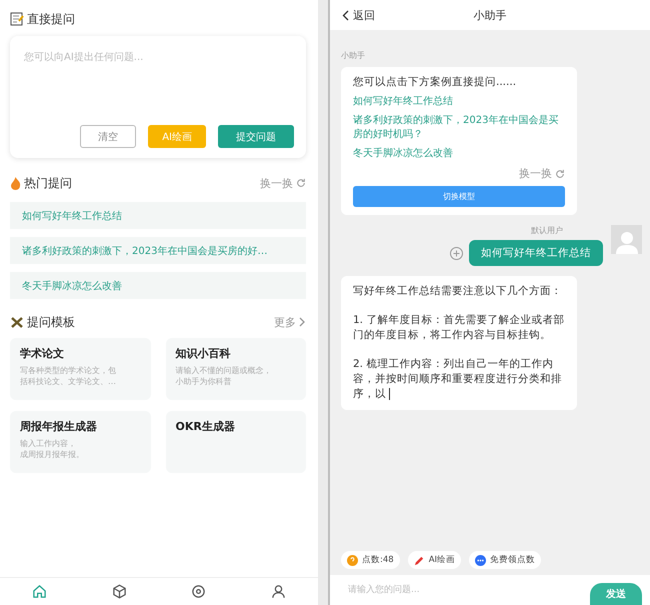  Describe the element at coordinates (480, 560) in the screenshot. I see `chat-icon` at that location.